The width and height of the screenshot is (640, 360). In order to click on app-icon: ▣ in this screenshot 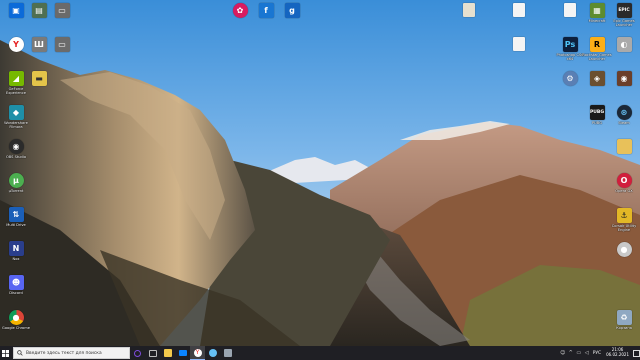, I will do `click(16, 10)`.